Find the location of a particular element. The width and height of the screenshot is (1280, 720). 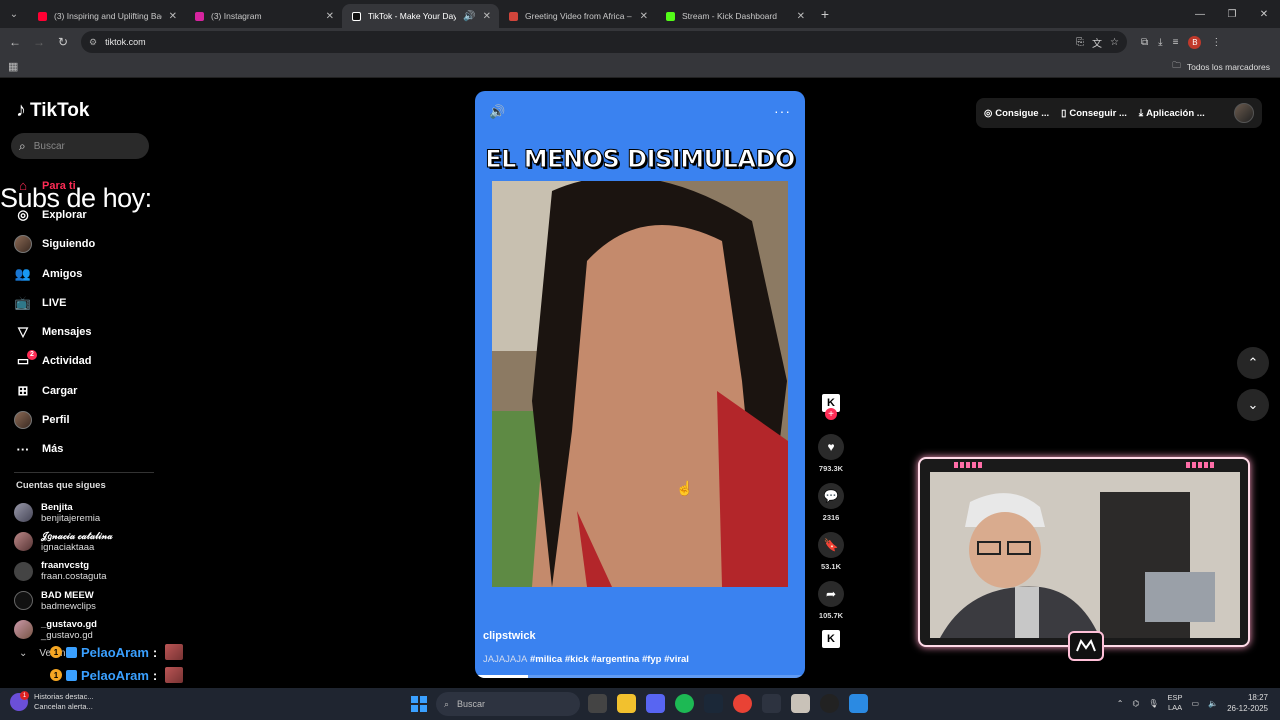

tab-greeting-video: Greeting Video from Africa – d ✕ is located at coordinates (577, 16).